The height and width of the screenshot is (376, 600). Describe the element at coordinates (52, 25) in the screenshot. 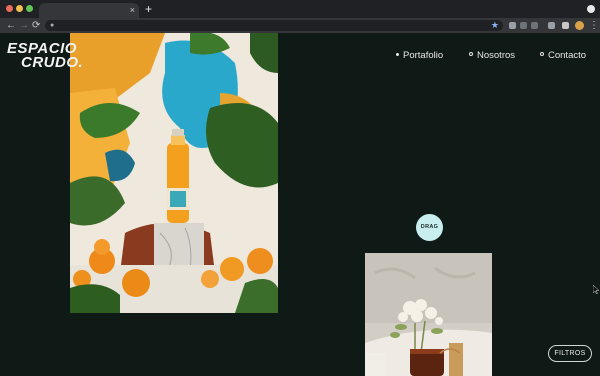

I see `lock-icon: ●` at that location.